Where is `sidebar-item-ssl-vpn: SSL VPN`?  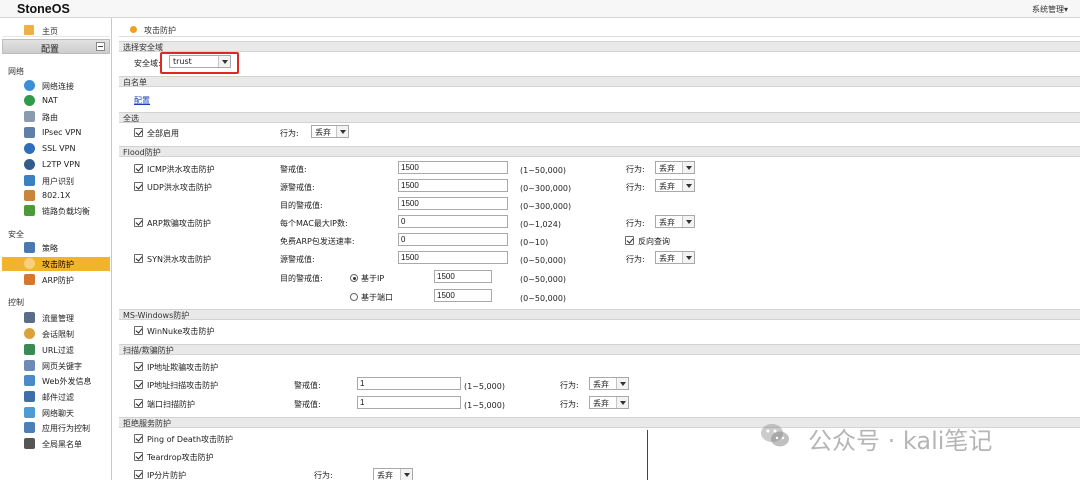 sidebar-item-ssl-vpn: SSL VPN is located at coordinates (66, 149).